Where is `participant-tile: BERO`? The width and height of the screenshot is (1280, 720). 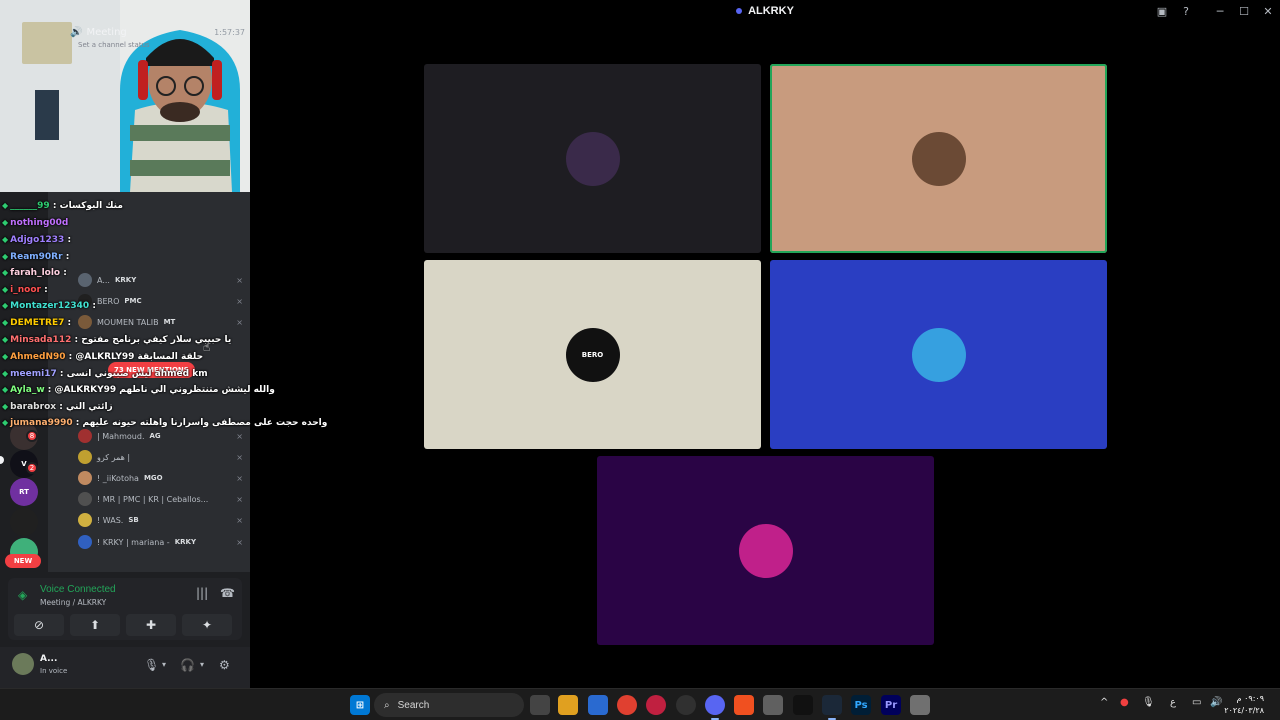
participant-tile: BERO is located at coordinates (592, 354).